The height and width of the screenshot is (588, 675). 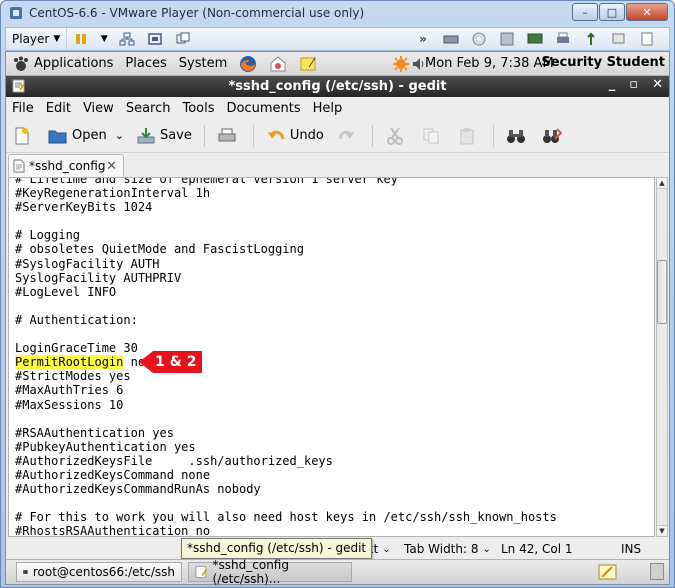 What do you see at coordinates (87, 263) in the screenshot?
I see `code-line: #SyslogFacility AUTH` at bounding box center [87, 263].